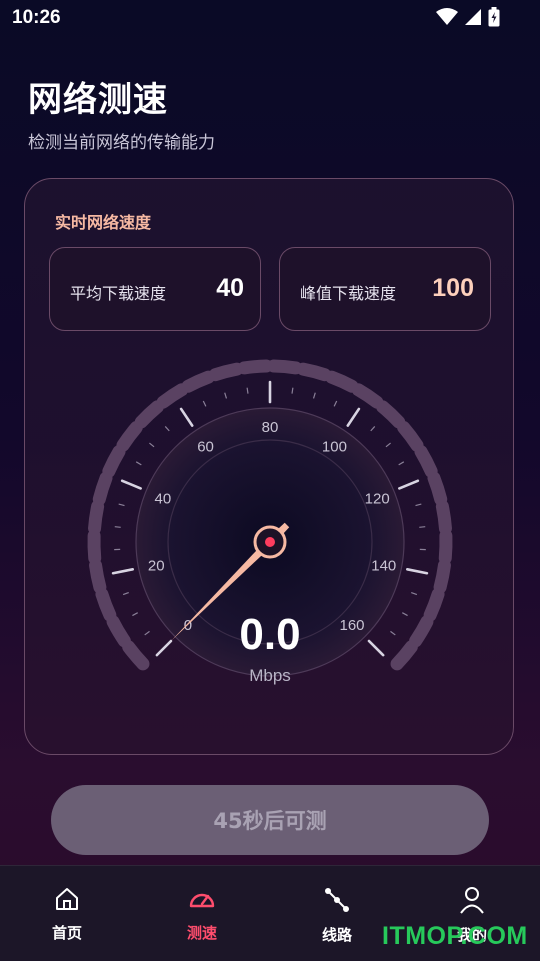  Describe the element at coordinates (202, 932) in the screenshot. I see `nav-label-speedtest: 测速` at that location.